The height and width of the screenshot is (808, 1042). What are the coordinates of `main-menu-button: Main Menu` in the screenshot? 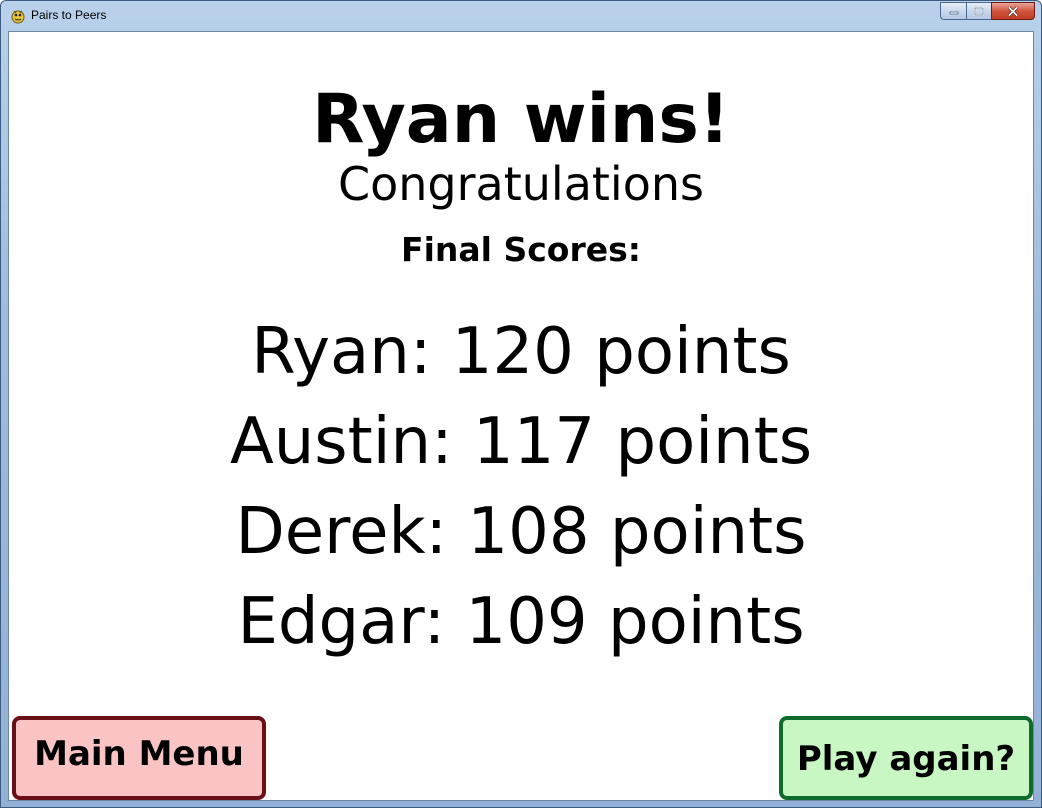 It's located at (139, 758).